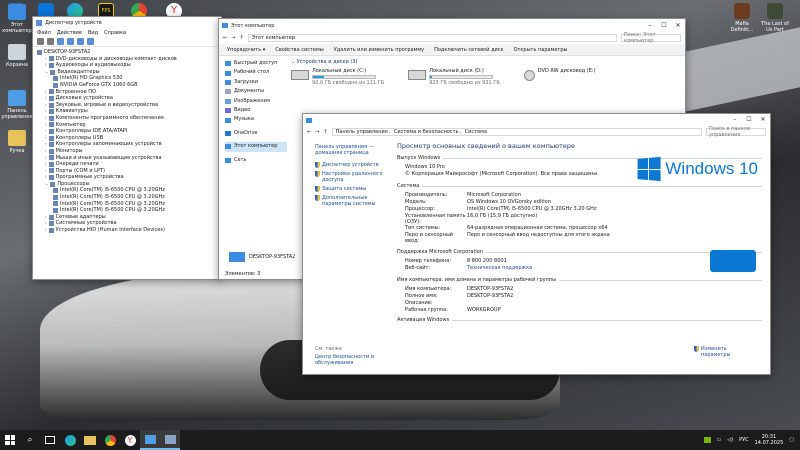 The height and width of the screenshot is (450, 800). I want to click on tlou-game-icon, so click(775, 11).